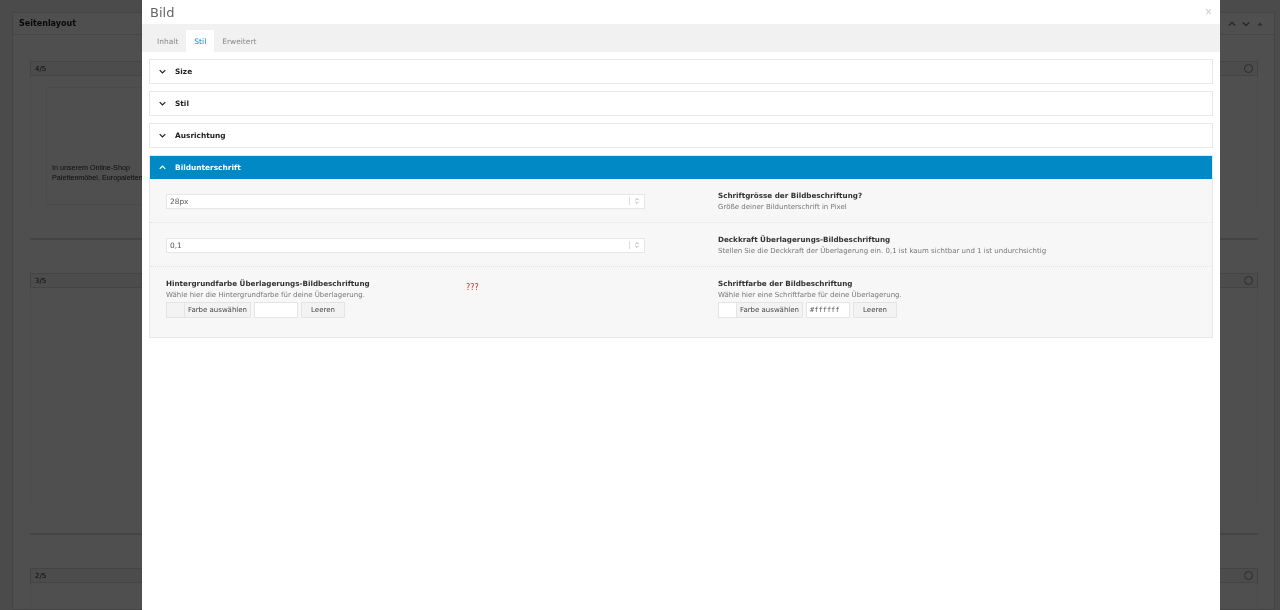 Image resolution: width=1280 pixels, height=610 pixels. I want to click on panel-title: Seitenlayout, so click(48, 23).